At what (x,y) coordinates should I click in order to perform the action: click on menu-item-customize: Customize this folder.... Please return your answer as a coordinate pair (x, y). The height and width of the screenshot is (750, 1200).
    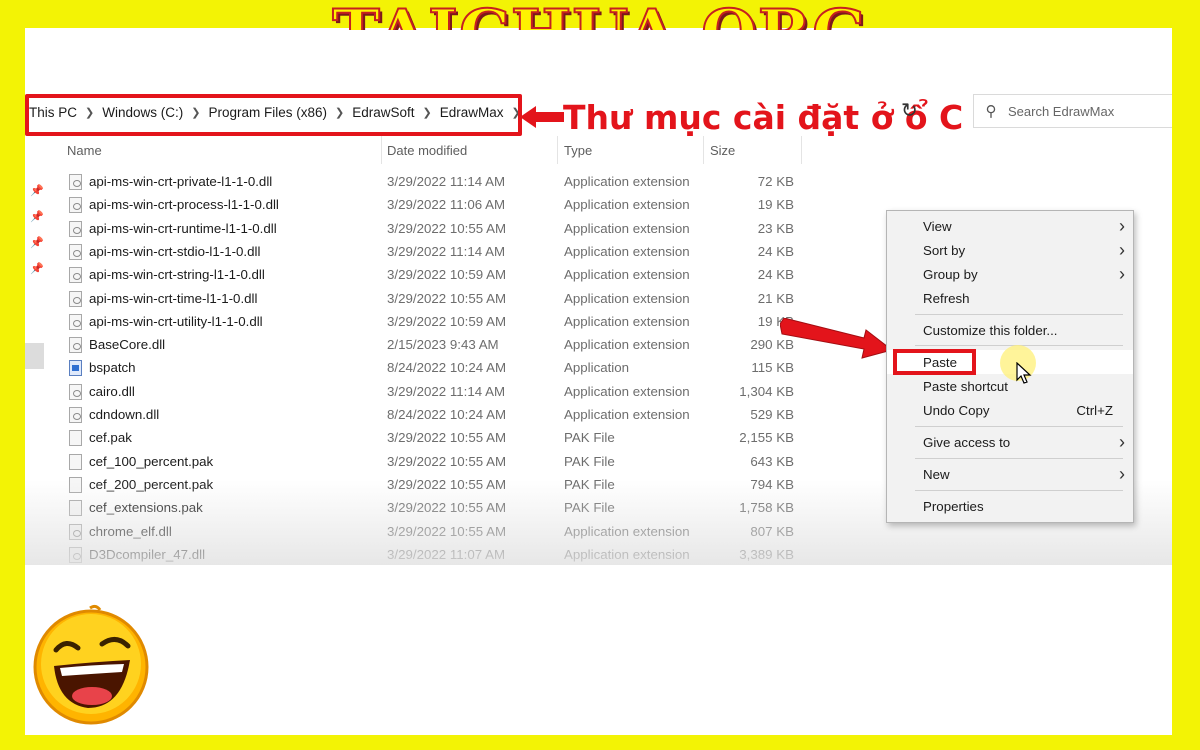
    Looking at the image, I should click on (1010, 331).